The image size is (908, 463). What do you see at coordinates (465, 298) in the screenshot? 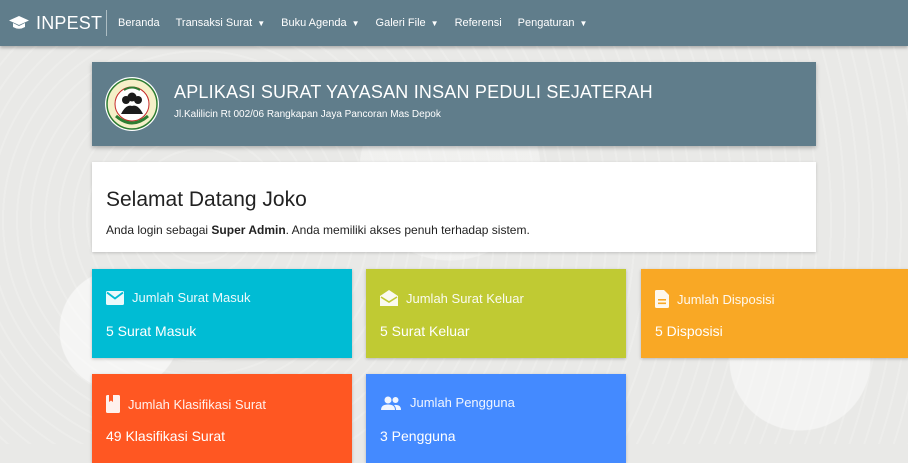
I see `card-title: Jumlah Surat Keluar` at bounding box center [465, 298].